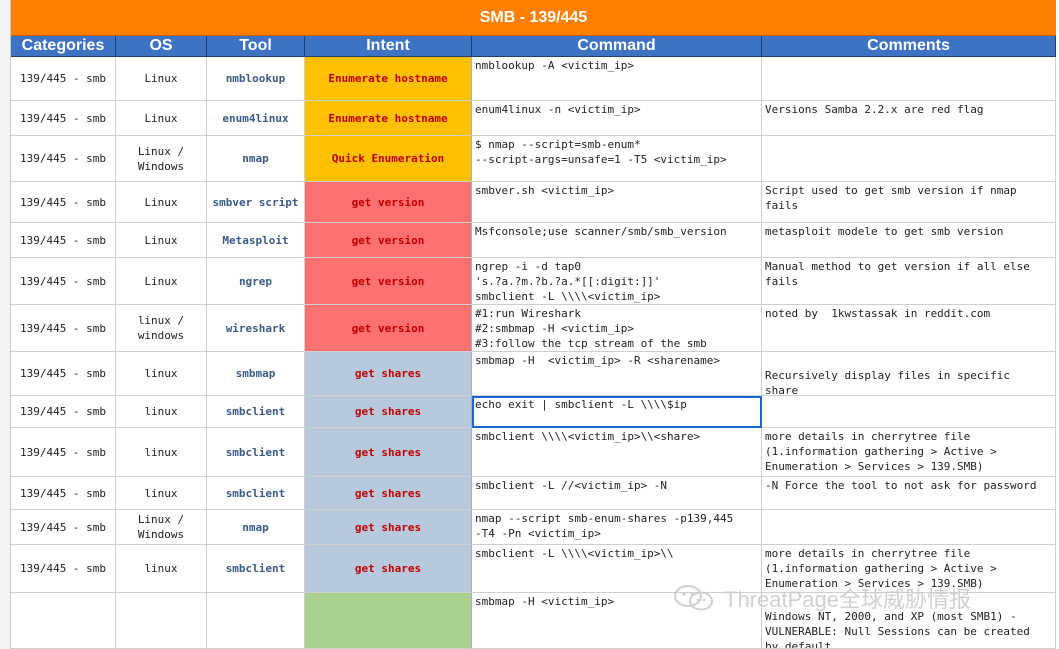 Image resolution: width=1059 pixels, height=649 pixels. Describe the element at coordinates (909, 118) in the screenshot. I see `comments-cell: Versions Samba 2.2.x are red flag` at that location.